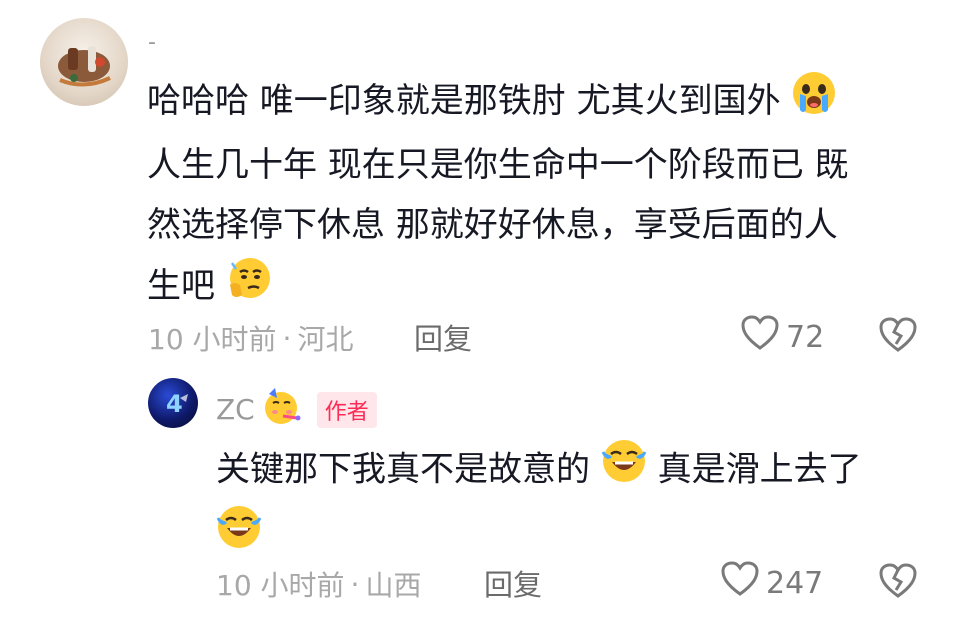  What do you see at coordinates (492, 225) in the screenshot?
I see `comment-line-3: 然选择停下休息 那就好好休息，享受后面的人` at bounding box center [492, 225].